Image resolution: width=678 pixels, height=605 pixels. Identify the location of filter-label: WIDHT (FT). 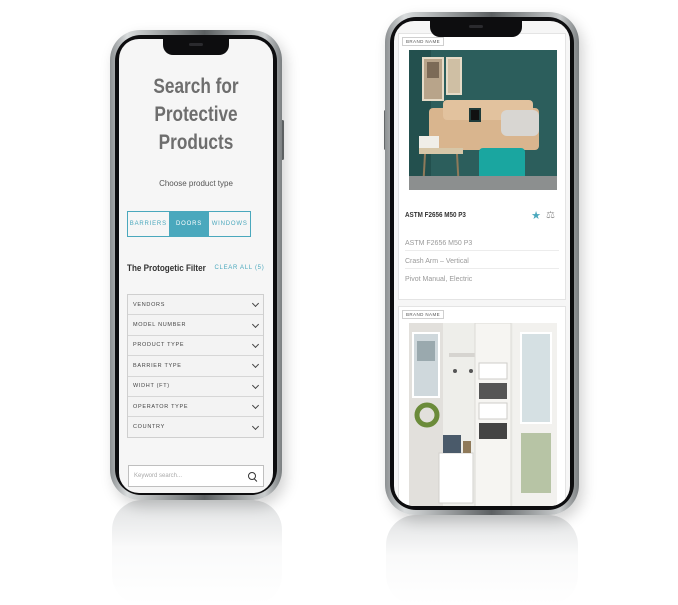
(151, 386).